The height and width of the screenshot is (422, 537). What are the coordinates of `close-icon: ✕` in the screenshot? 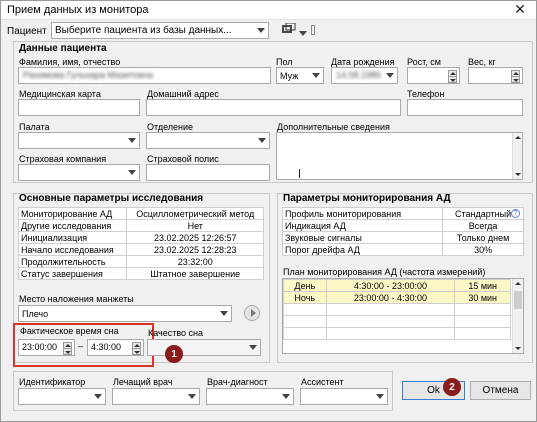 It's located at (520, 9).